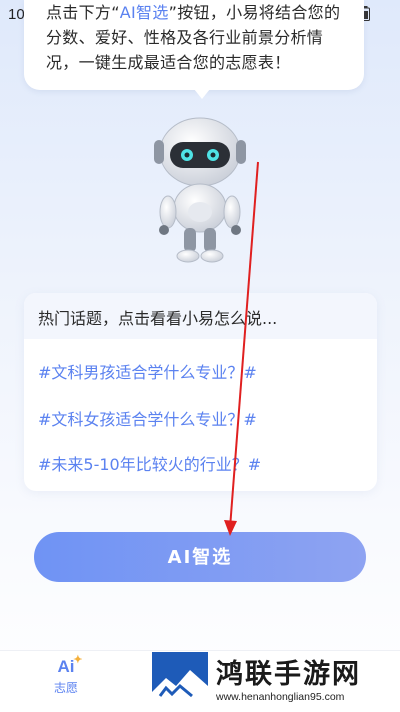 This screenshot has width=400, height=712. Describe the element at coordinates (147, 418) in the screenshot. I see `topic-link: #文科女孩适合学什么专业？#` at that location.